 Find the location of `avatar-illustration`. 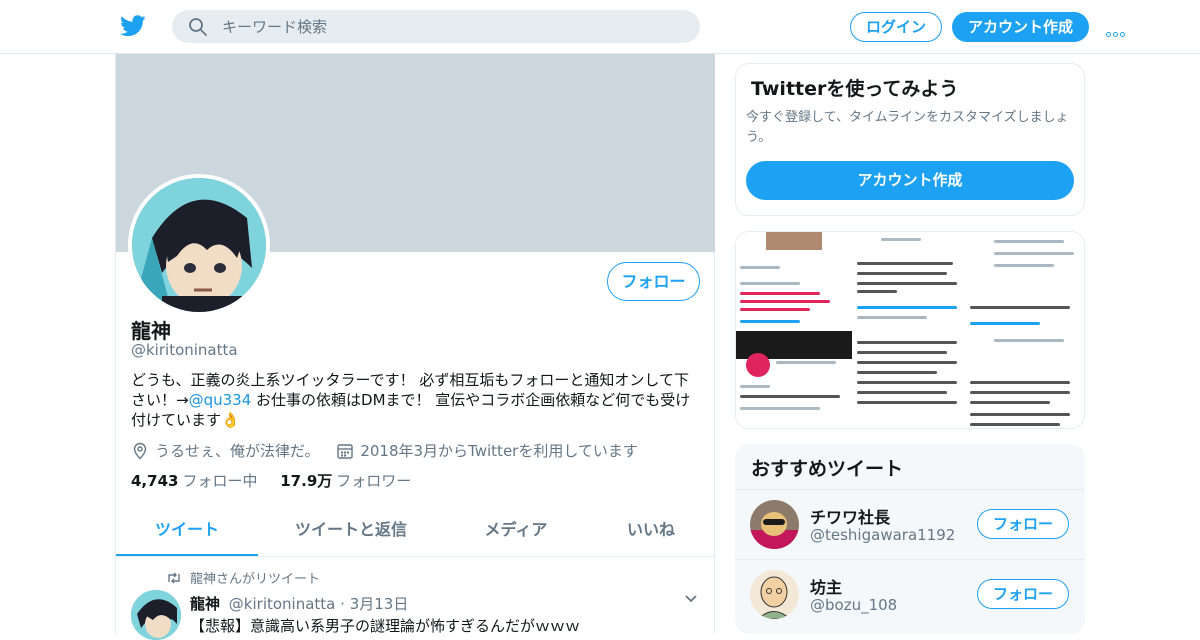

avatar-illustration is located at coordinates (199, 245).